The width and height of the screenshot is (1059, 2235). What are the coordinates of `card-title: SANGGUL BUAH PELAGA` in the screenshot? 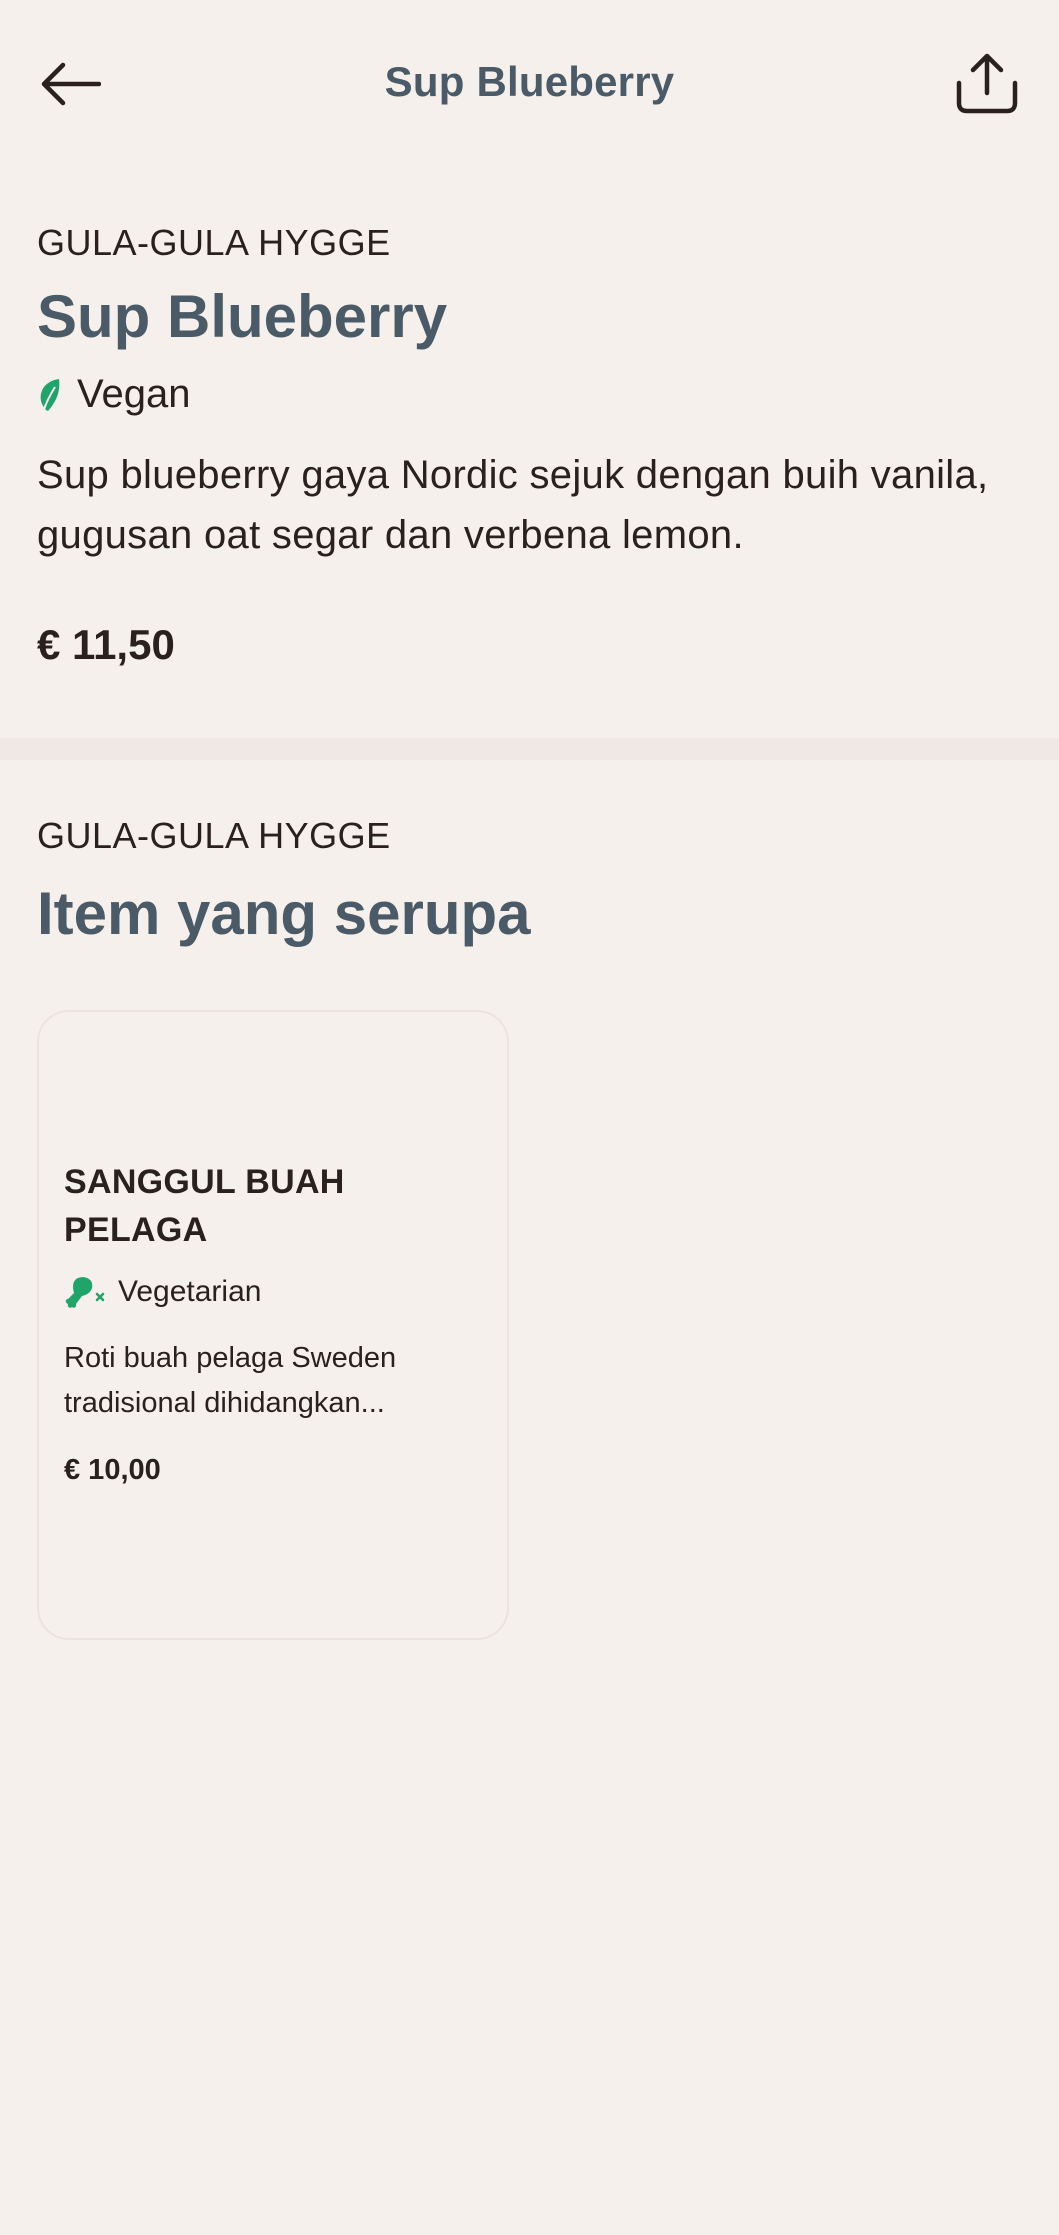 It's located at (204, 1206).